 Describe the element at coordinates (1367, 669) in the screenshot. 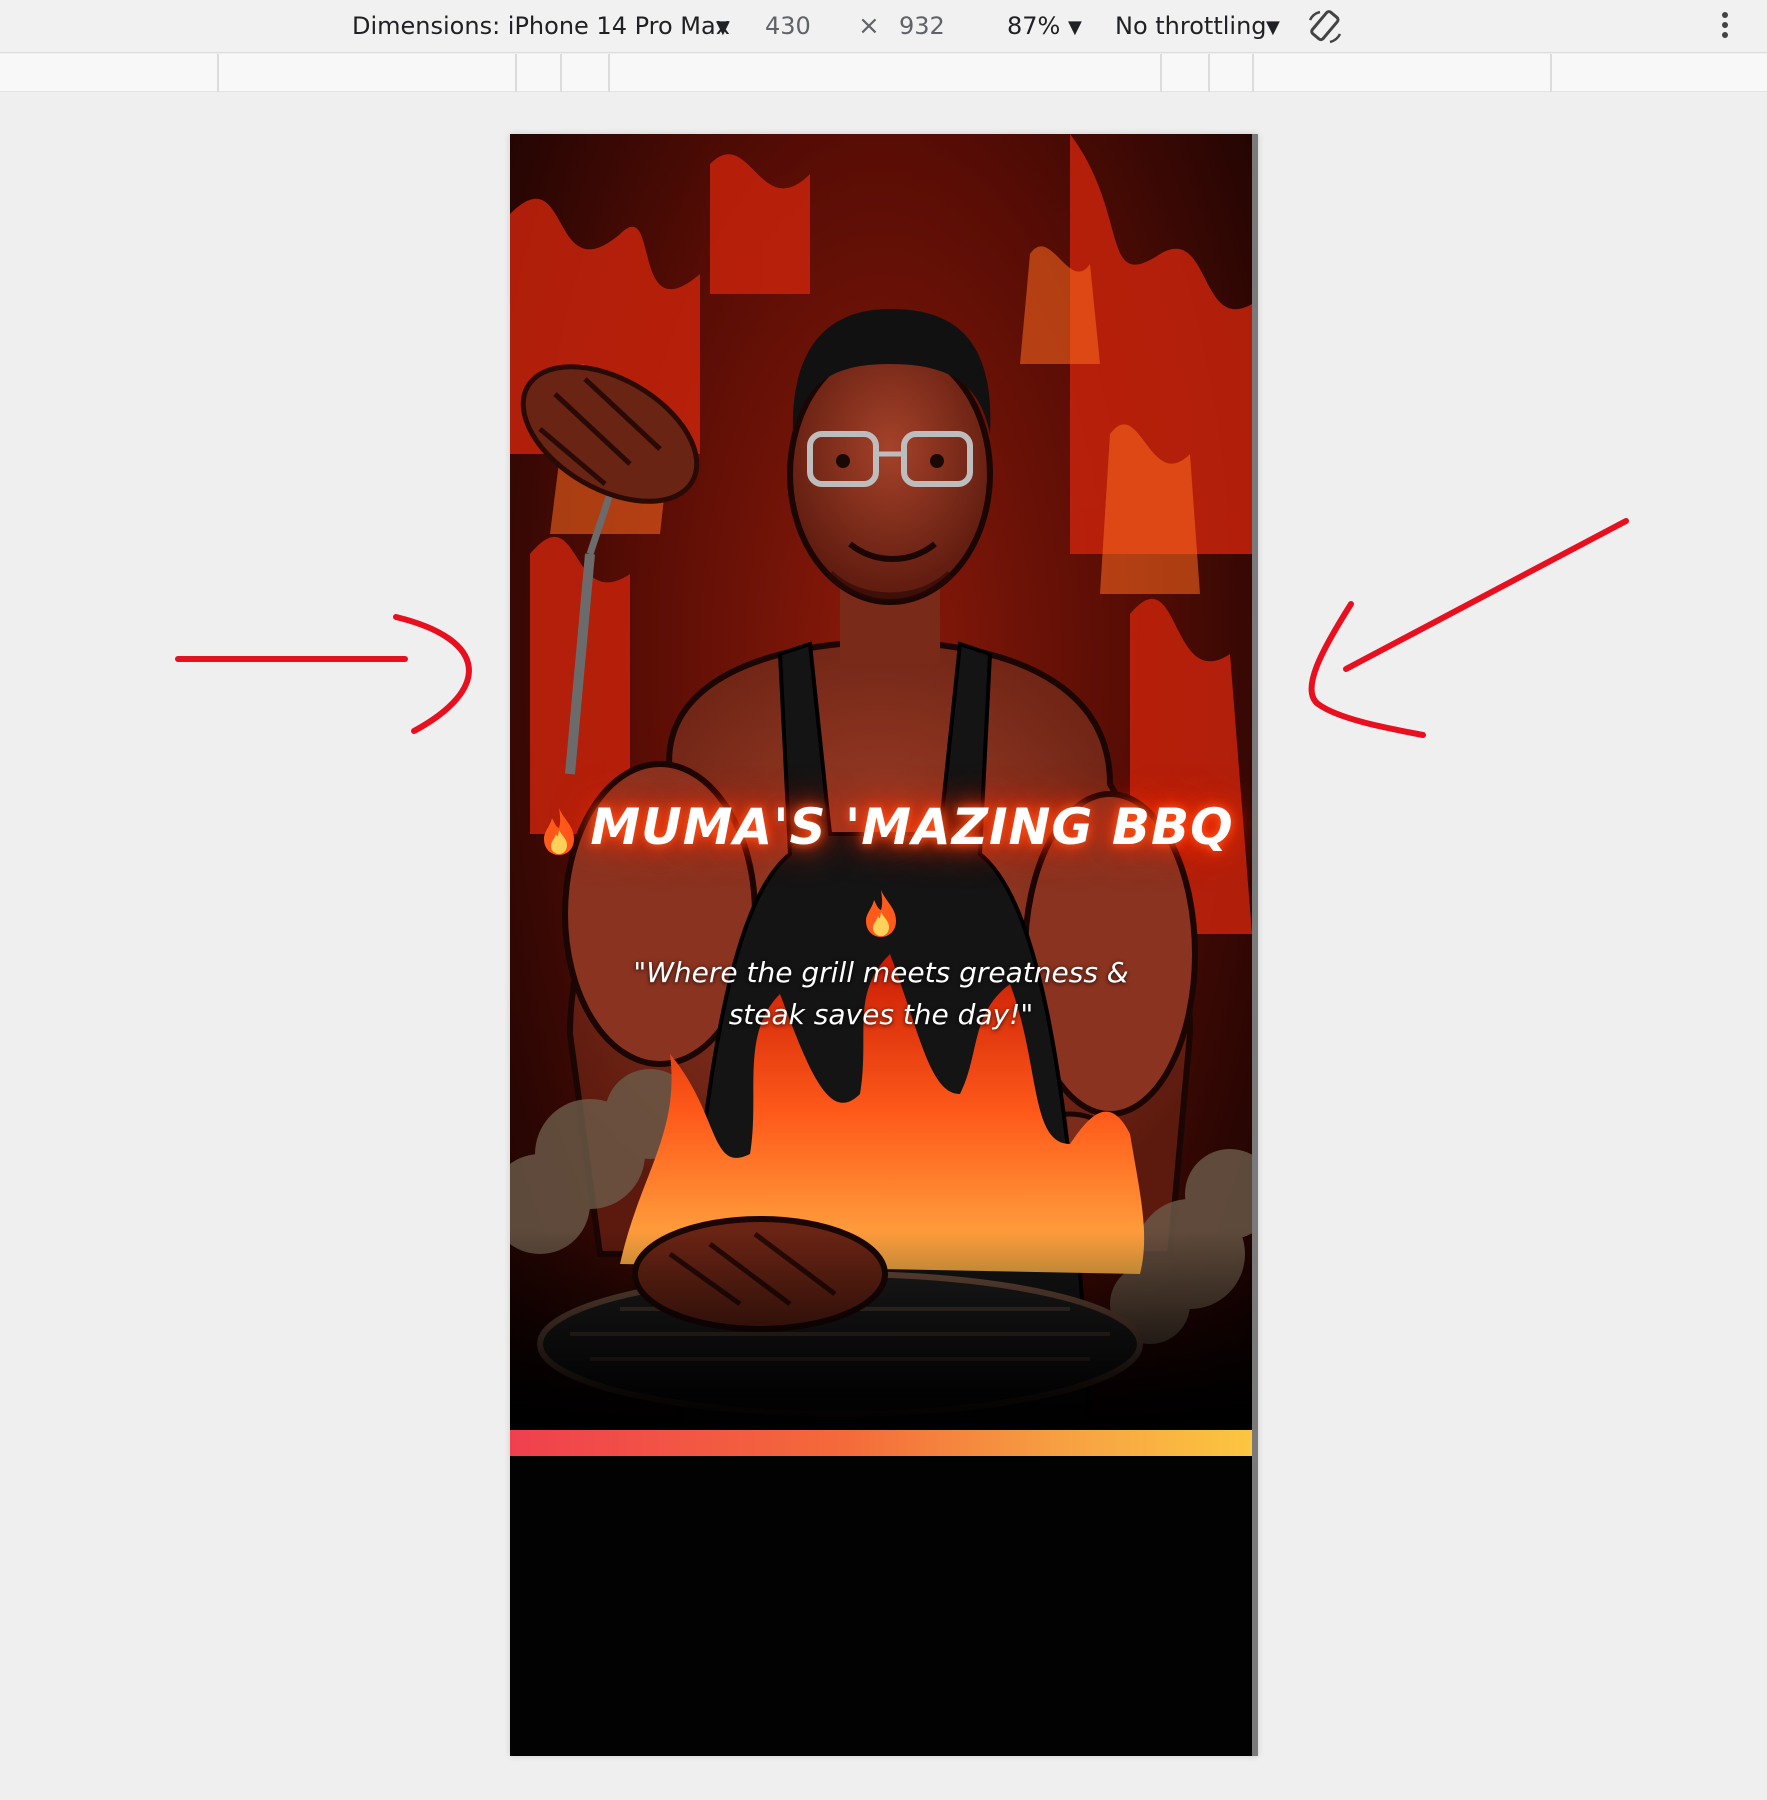

I see `right-annotation-arrow-head` at that location.